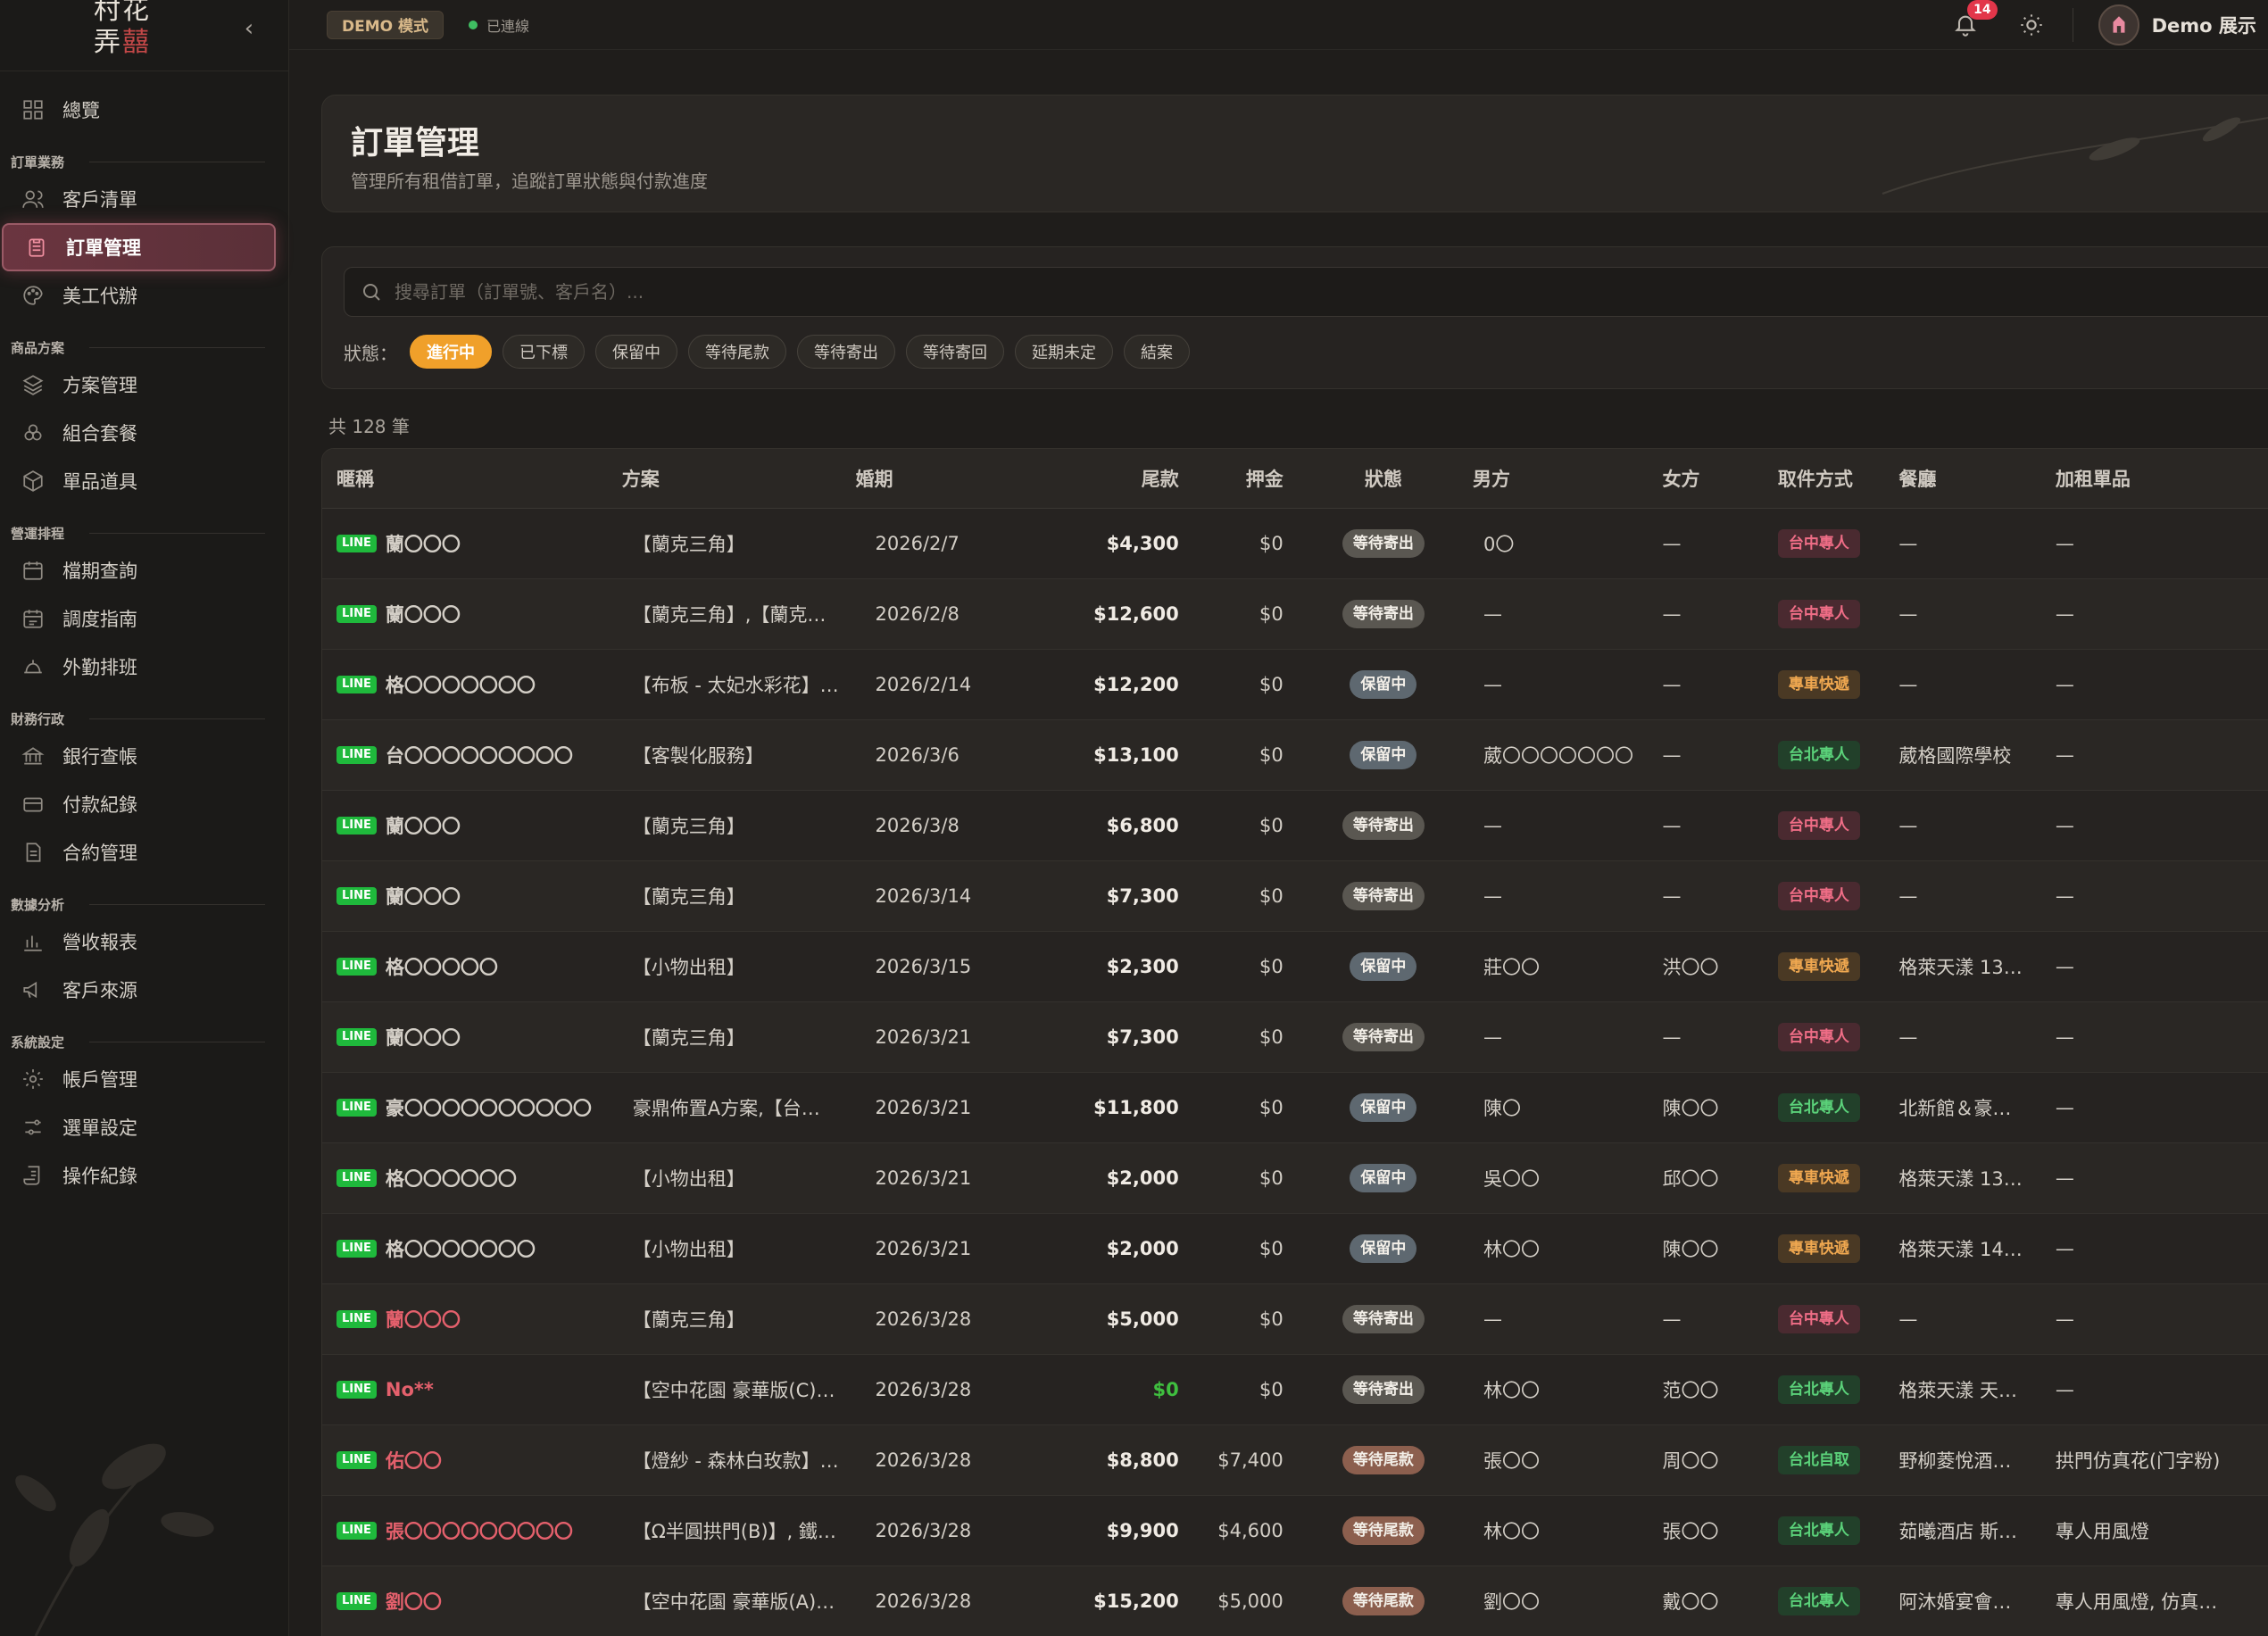  Describe the element at coordinates (2031, 25) in the screenshot. I see `theme-toggle-button` at that location.